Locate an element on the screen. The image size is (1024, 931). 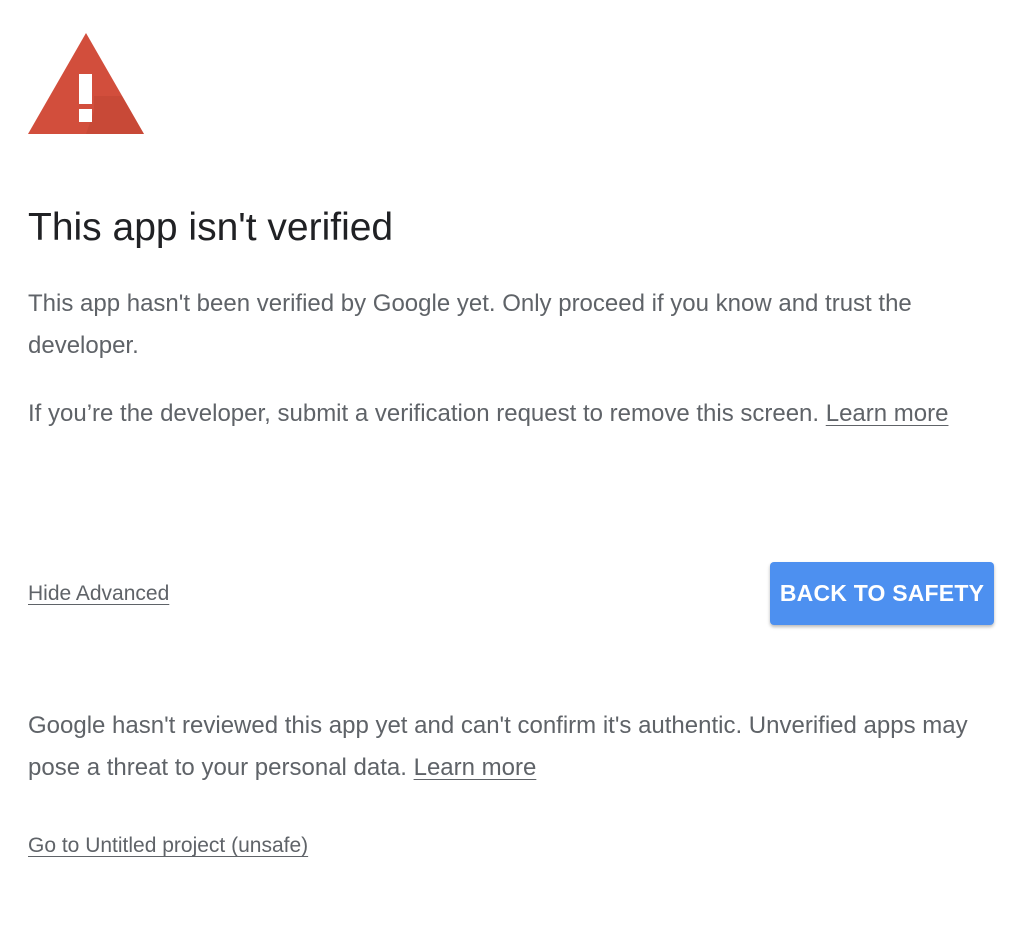
page-title: This app isn't verified is located at coordinates (211, 227).